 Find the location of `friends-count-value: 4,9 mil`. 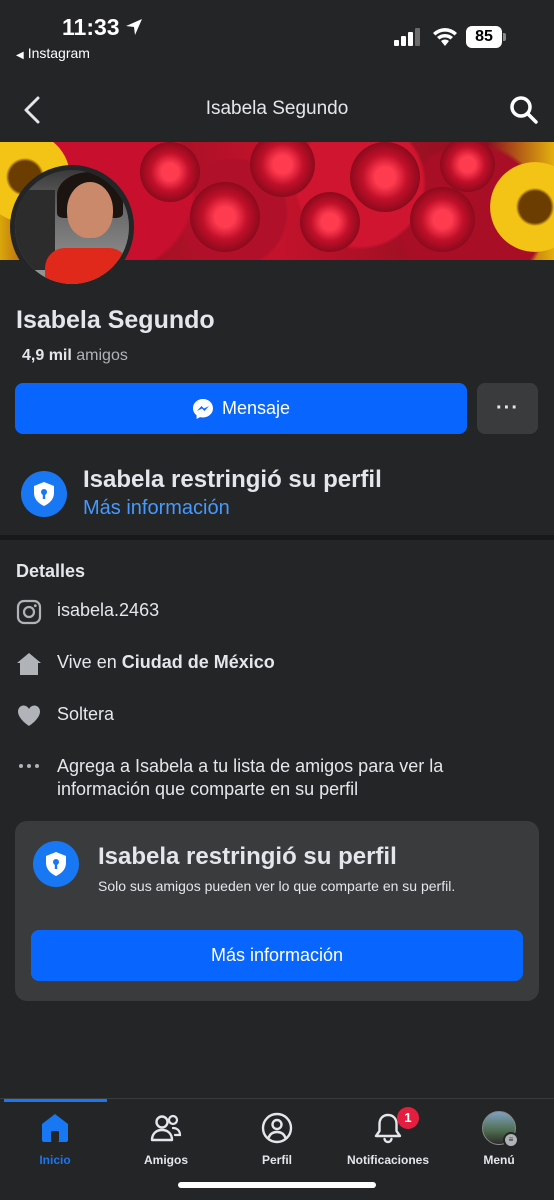

friends-count-value: 4,9 mil is located at coordinates (47, 355).